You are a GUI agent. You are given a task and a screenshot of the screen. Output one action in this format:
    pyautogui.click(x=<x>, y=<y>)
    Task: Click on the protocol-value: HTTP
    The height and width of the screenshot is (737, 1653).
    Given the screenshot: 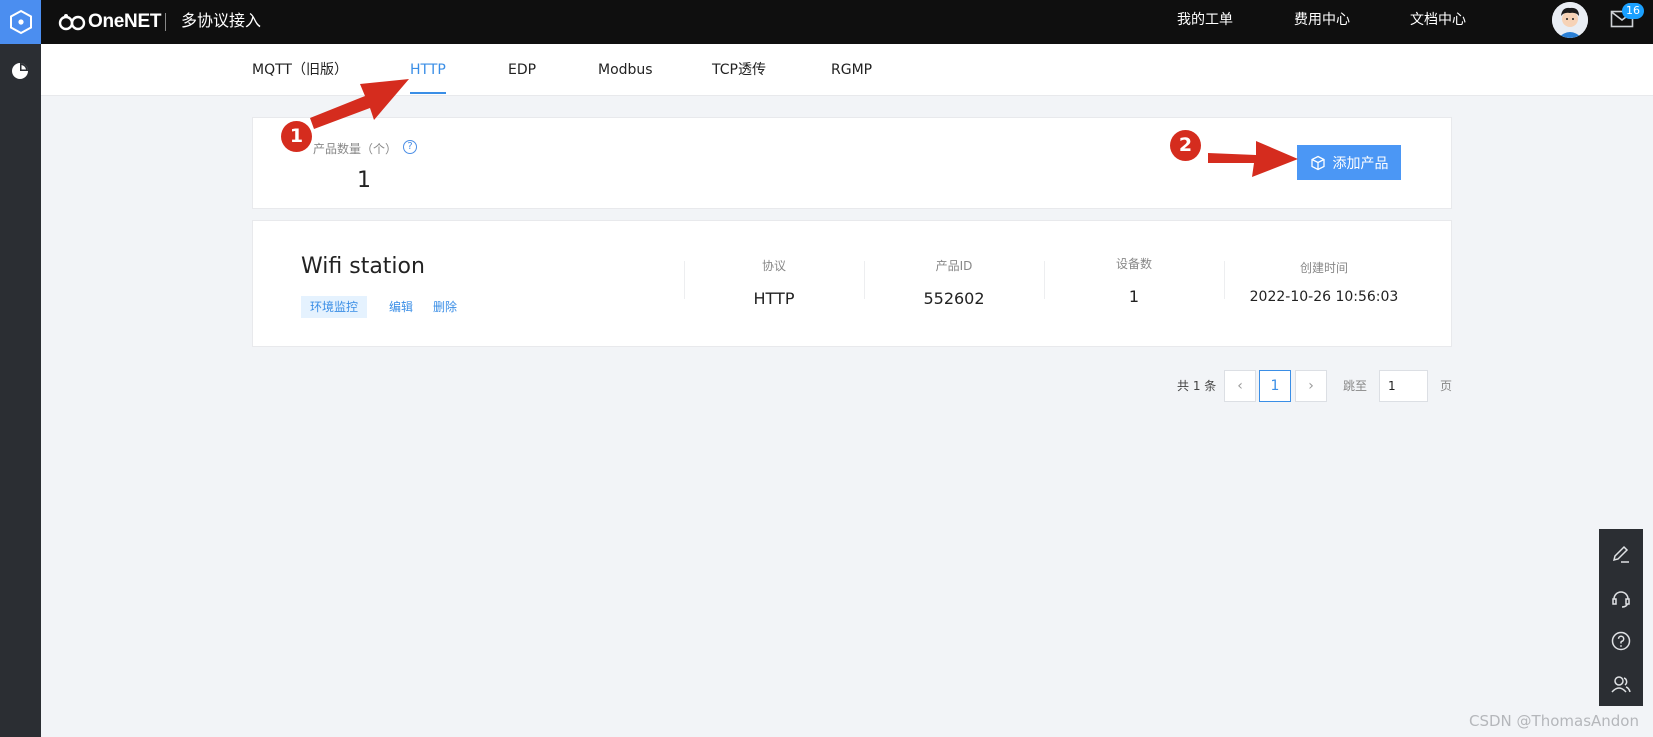 What is the action you would take?
    pyautogui.click(x=774, y=298)
    